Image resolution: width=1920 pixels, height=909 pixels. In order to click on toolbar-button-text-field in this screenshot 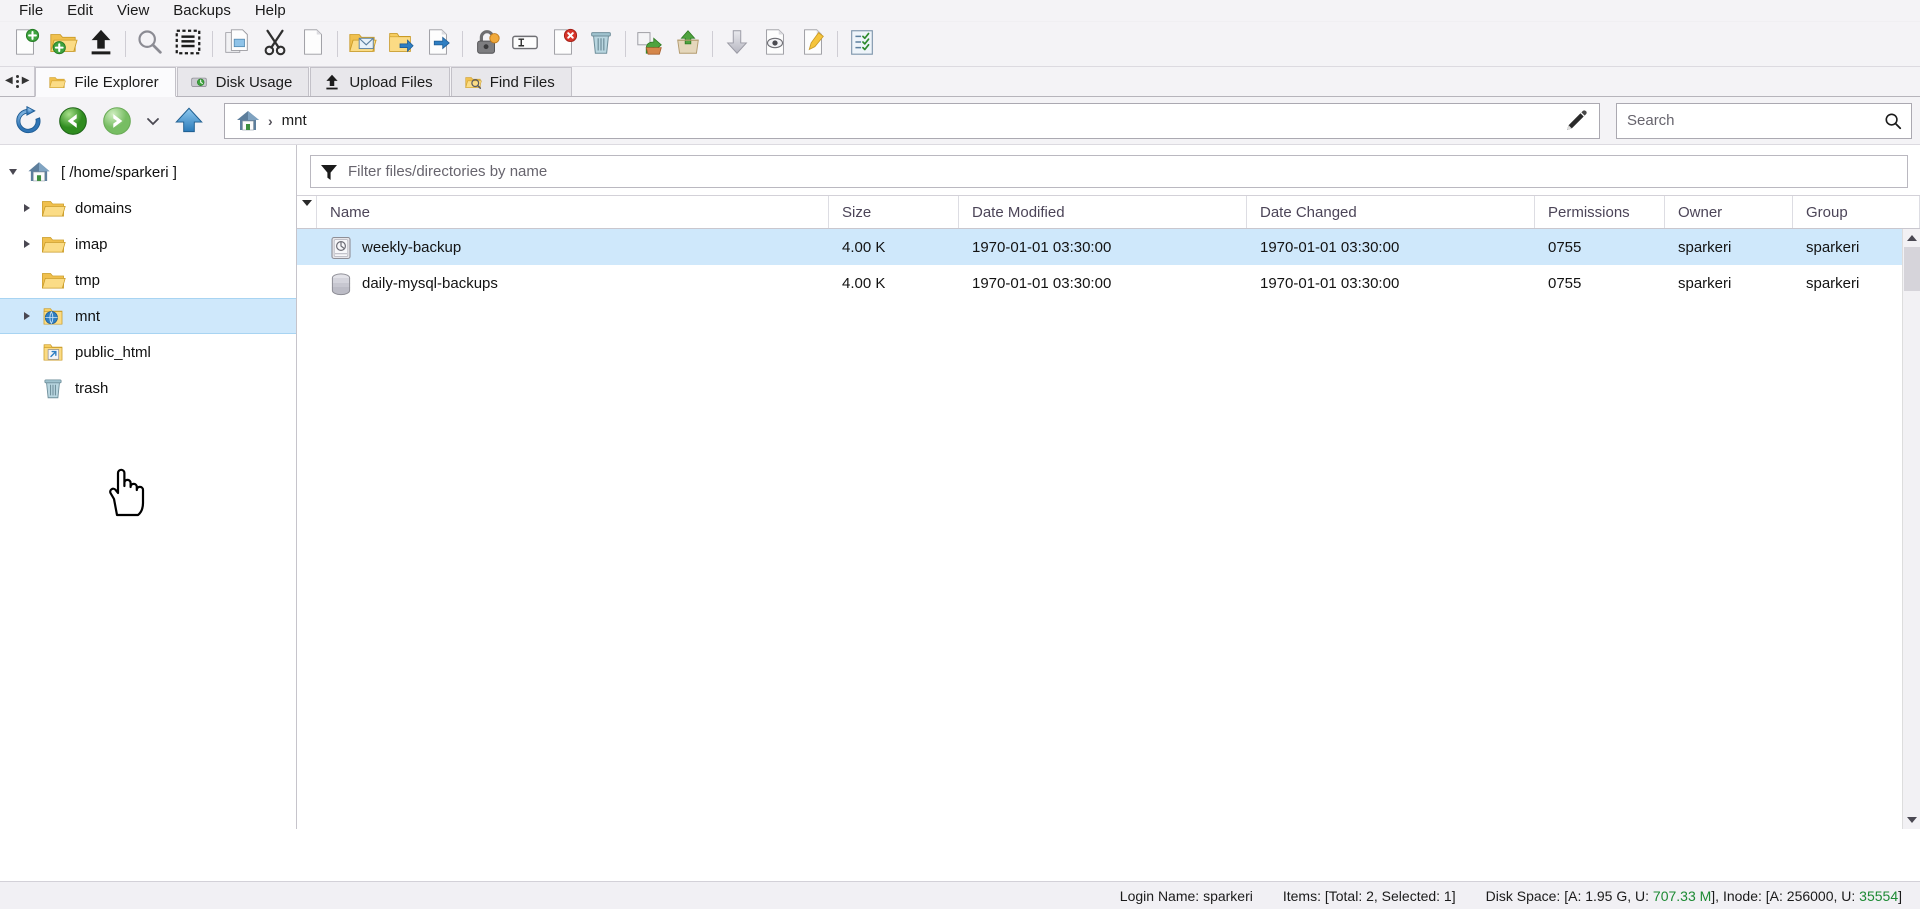, I will do `click(525, 44)`.